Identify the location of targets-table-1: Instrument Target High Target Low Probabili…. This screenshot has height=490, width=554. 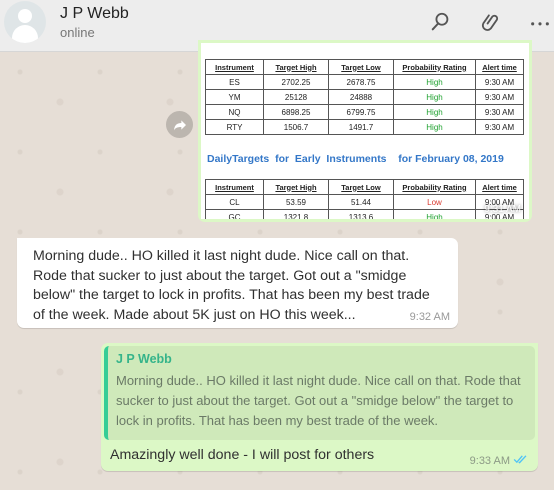
(364, 97).